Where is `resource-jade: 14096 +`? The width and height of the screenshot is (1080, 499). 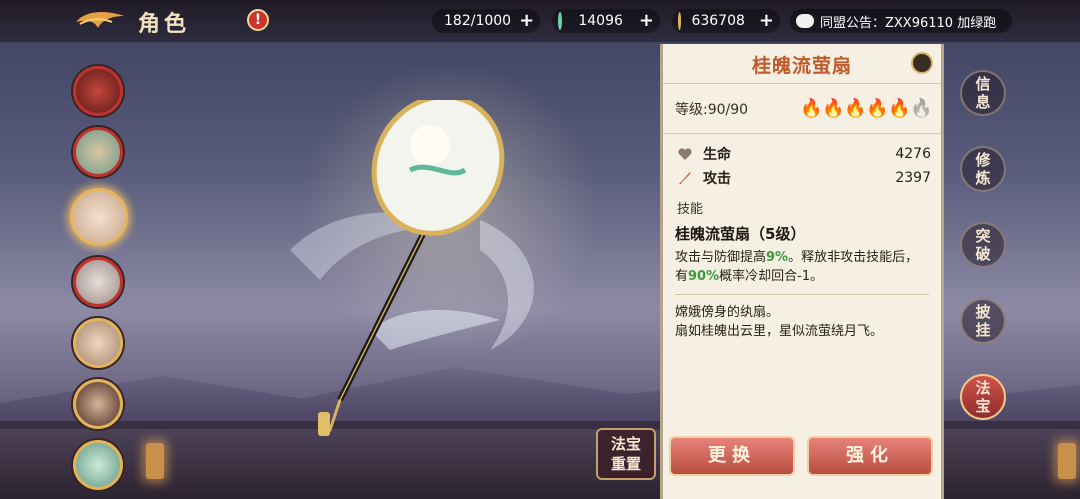 resource-jade: 14096 + is located at coordinates (606, 21).